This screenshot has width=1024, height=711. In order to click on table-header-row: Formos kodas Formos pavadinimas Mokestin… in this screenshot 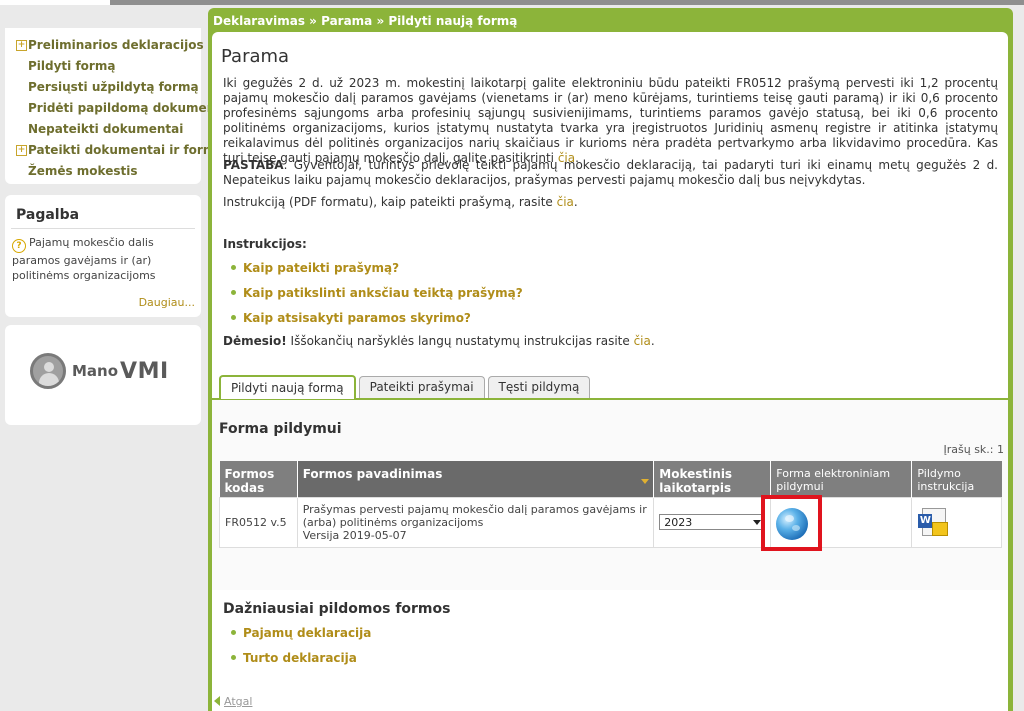, I will do `click(610, 479)`.